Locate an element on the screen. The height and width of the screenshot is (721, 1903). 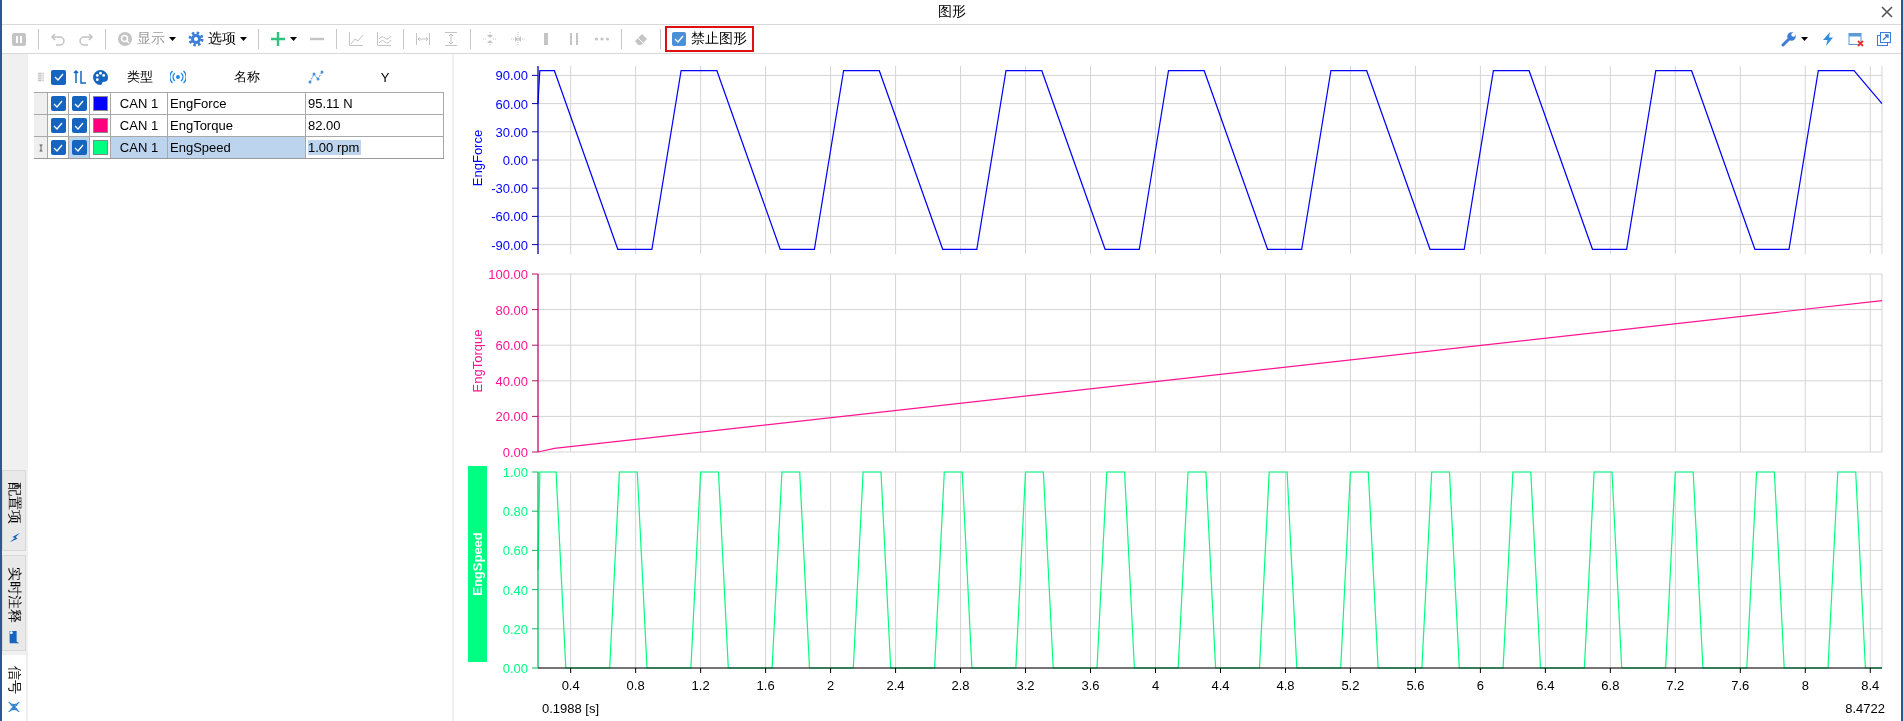
window-title: 图形 is located at coordinates (951, 12).